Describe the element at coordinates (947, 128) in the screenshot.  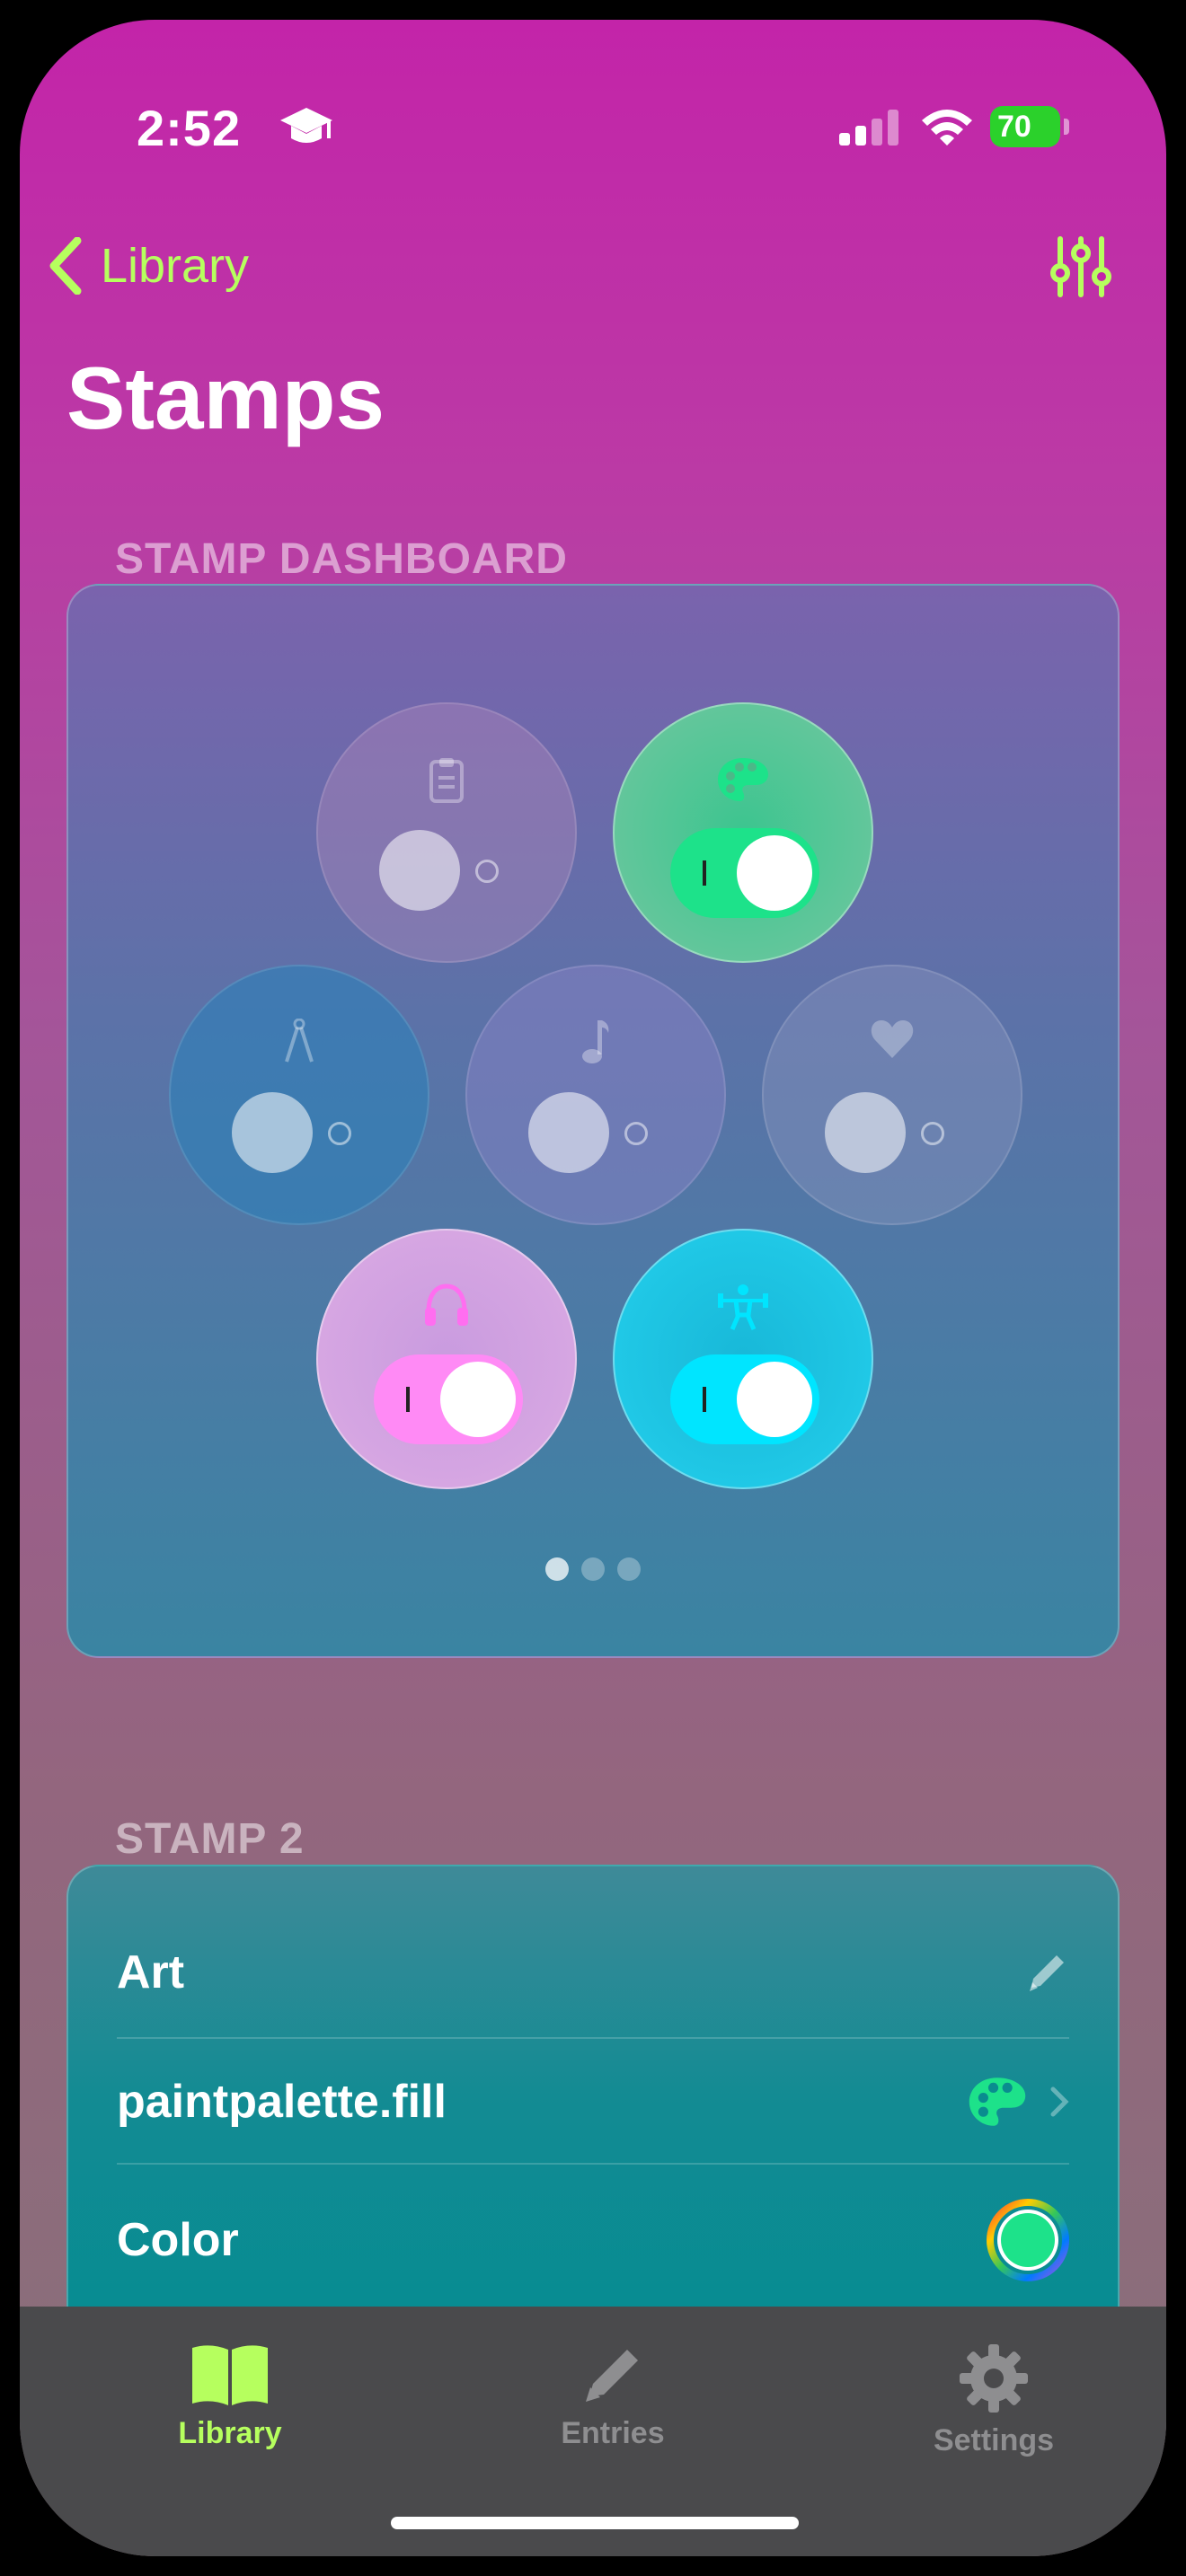
I see `wifi-icon` at that location.